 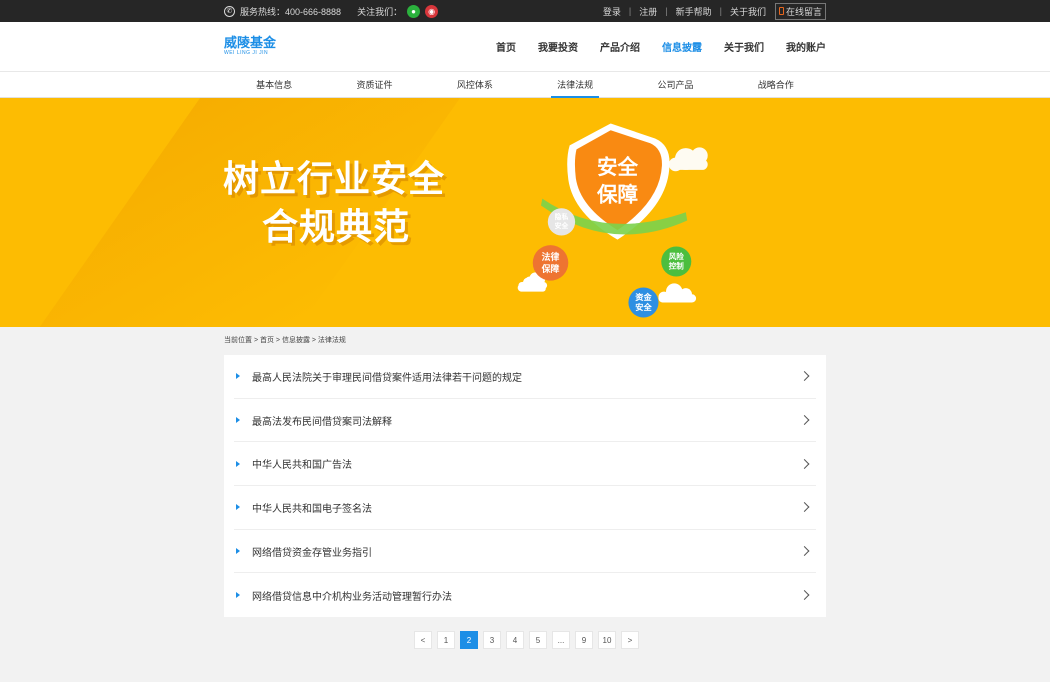 What do you see at coordinates (352, 597) in the screenshot?
I see `list-item-title: 网络借贷信息中介机构业务活动管理暂行办法` at bounding box center [352, 597].